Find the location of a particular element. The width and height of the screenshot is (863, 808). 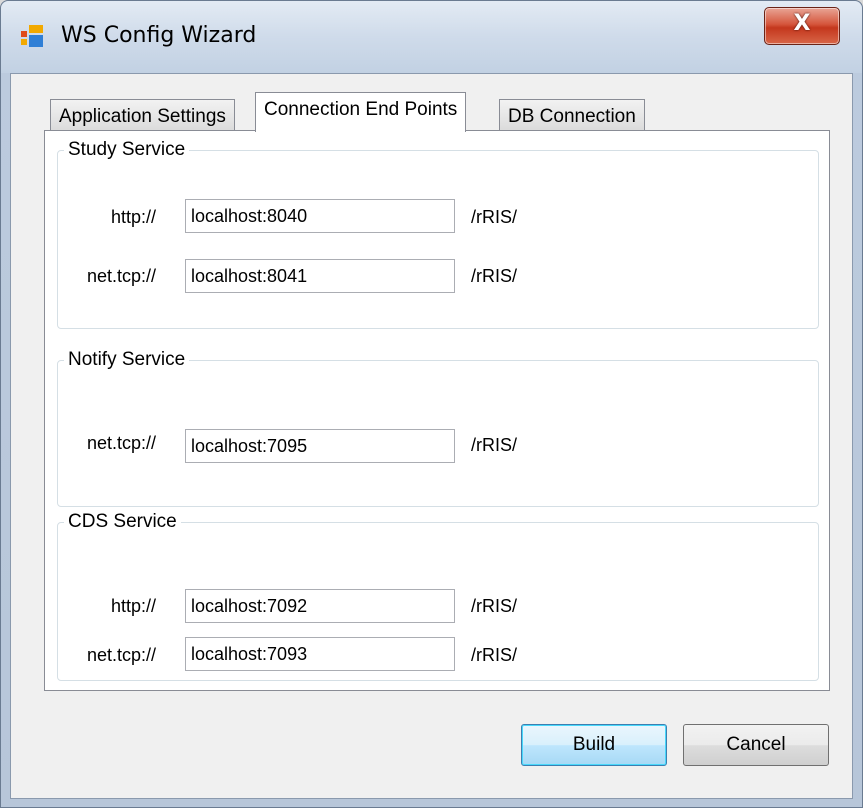

tab-label: DB Connection is located at coordinates (572, 116).